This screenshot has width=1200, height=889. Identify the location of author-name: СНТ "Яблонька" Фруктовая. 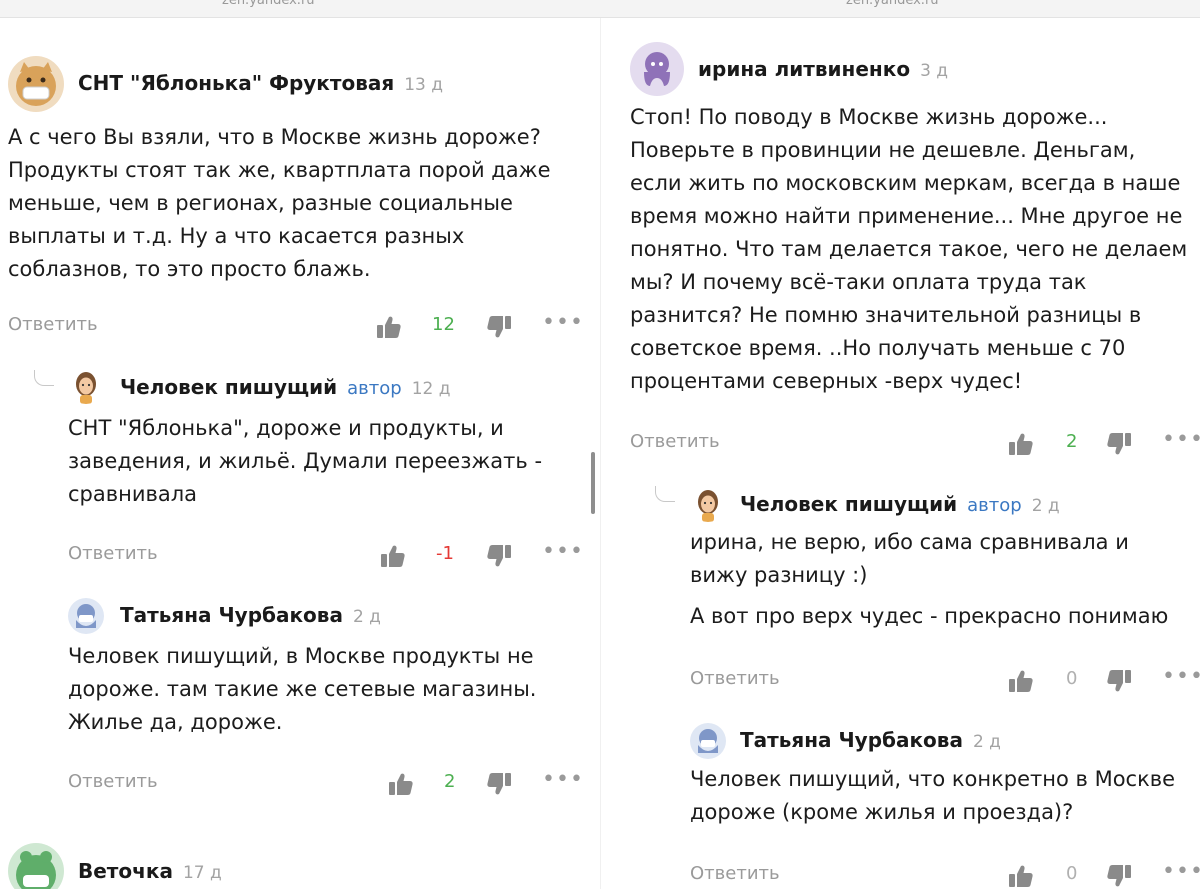
(236, 83).